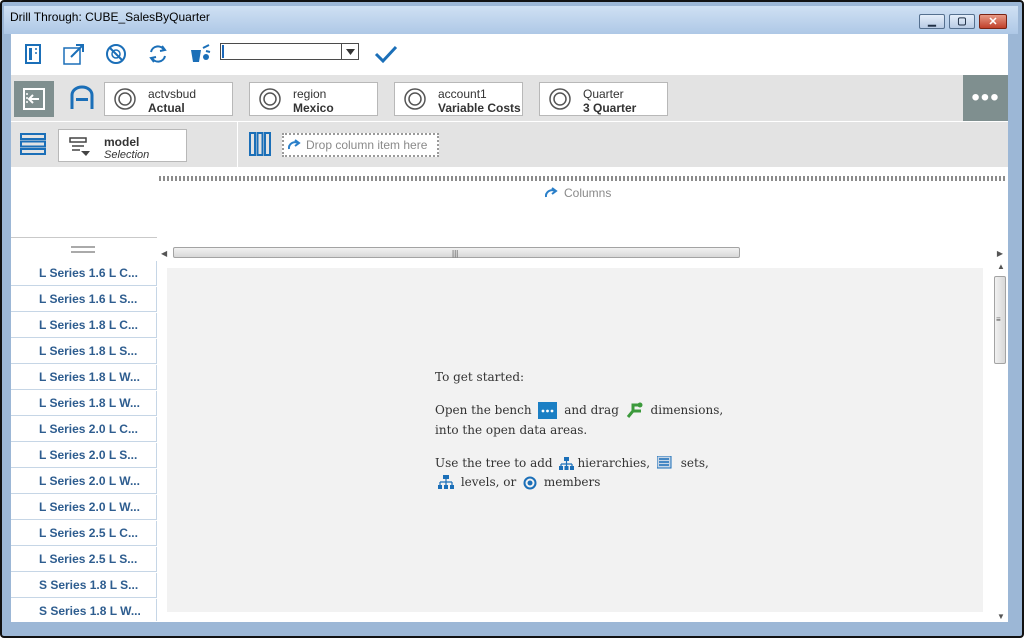 The image size is (1024, 638). I want to click on rows-drop-zone: model Selection, so click(124, 144).